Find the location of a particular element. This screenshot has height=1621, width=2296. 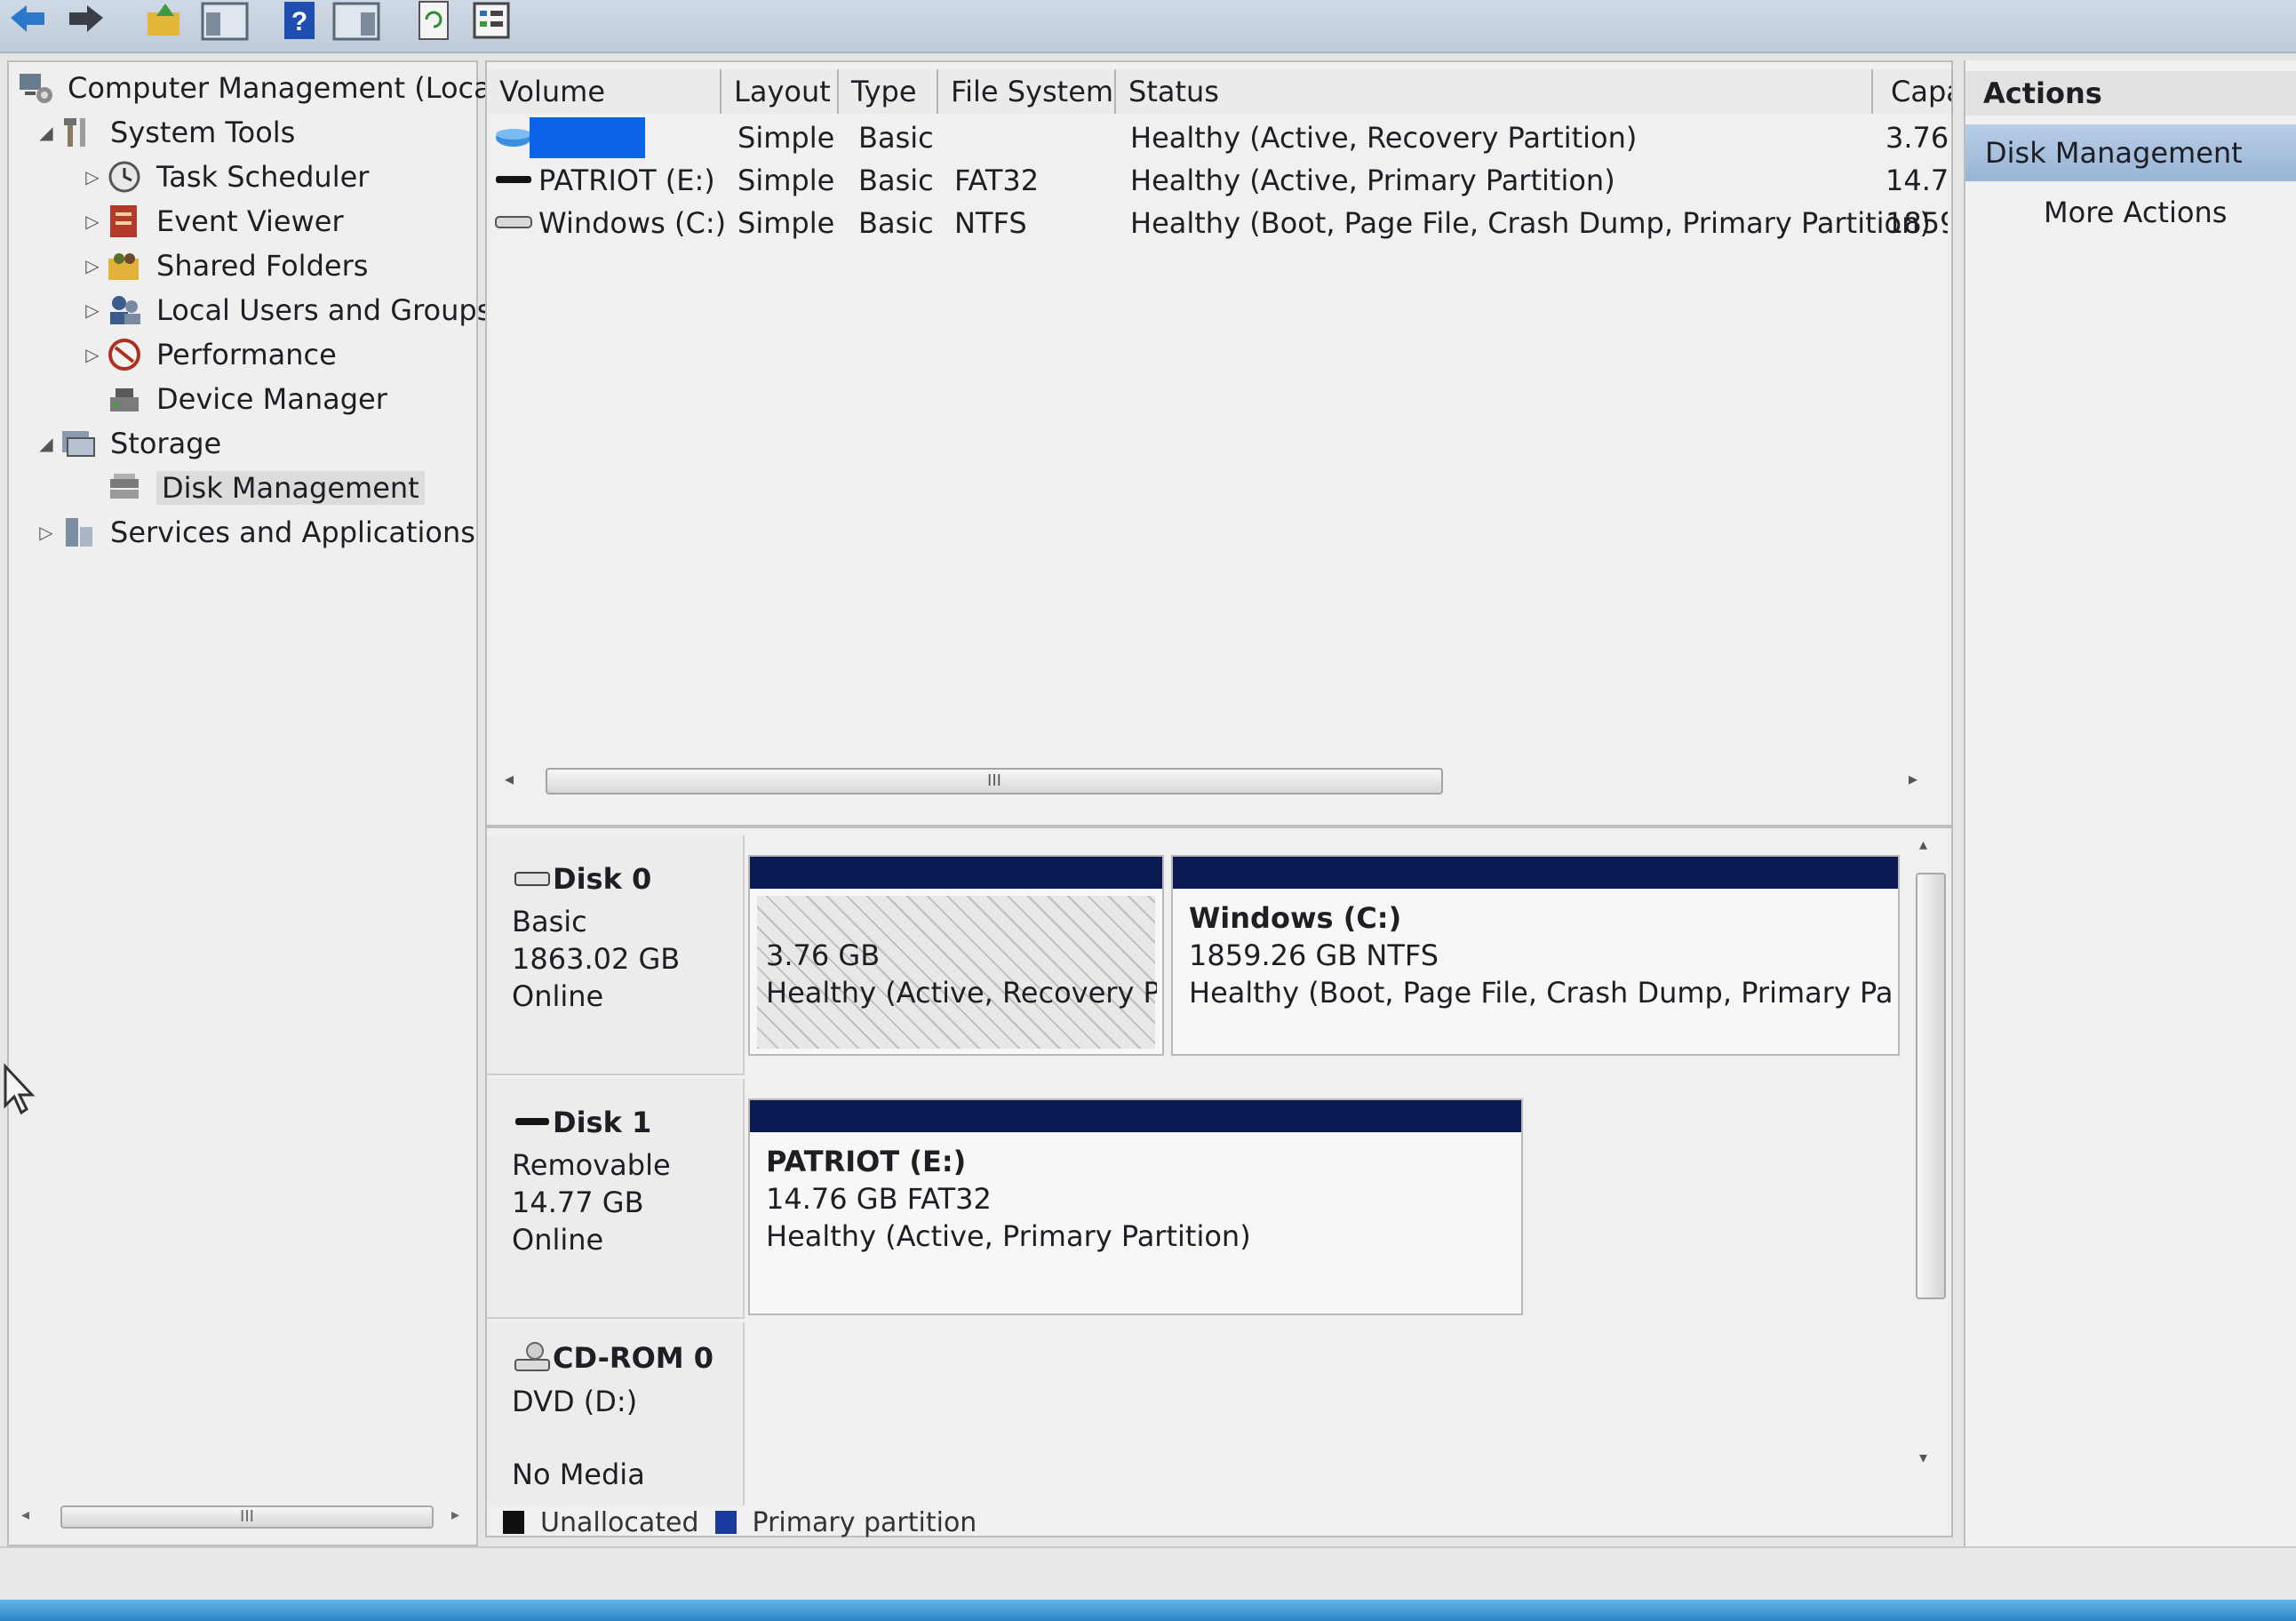

tree-item-device-manager: Device Manager is located at coordinates (246, 399).